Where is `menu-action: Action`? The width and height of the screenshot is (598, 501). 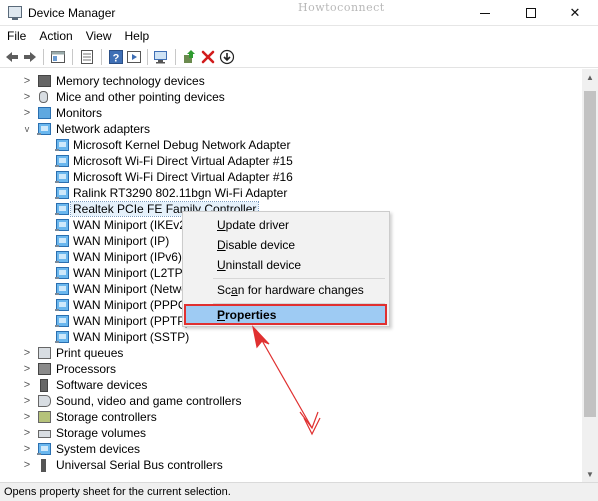
menu-action: Action is located at coordinates (55, 36).